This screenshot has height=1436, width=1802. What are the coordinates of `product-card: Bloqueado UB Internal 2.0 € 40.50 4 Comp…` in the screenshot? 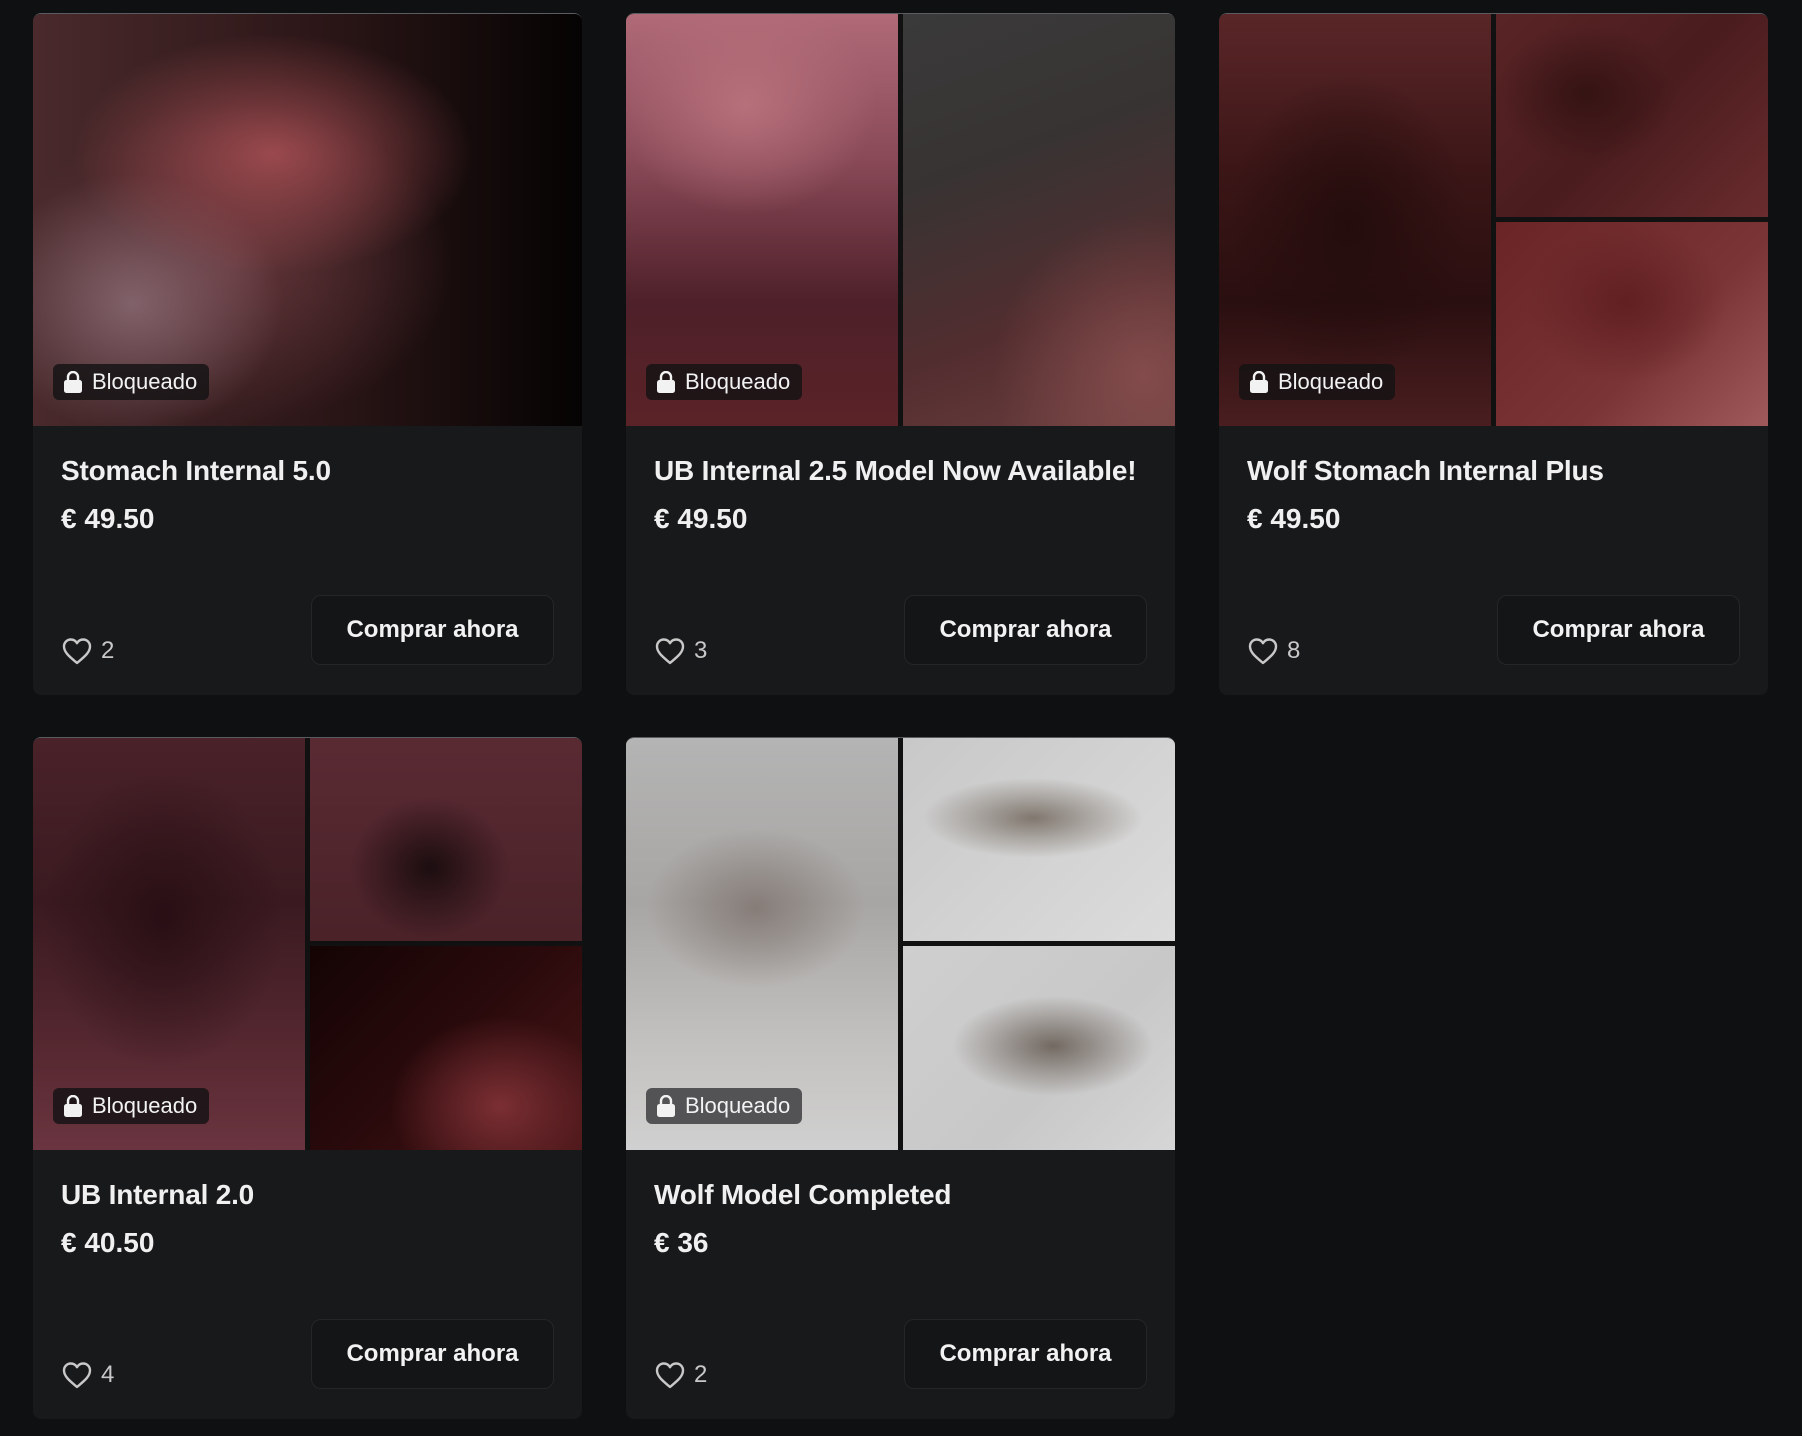 It's located at (307, 1078).